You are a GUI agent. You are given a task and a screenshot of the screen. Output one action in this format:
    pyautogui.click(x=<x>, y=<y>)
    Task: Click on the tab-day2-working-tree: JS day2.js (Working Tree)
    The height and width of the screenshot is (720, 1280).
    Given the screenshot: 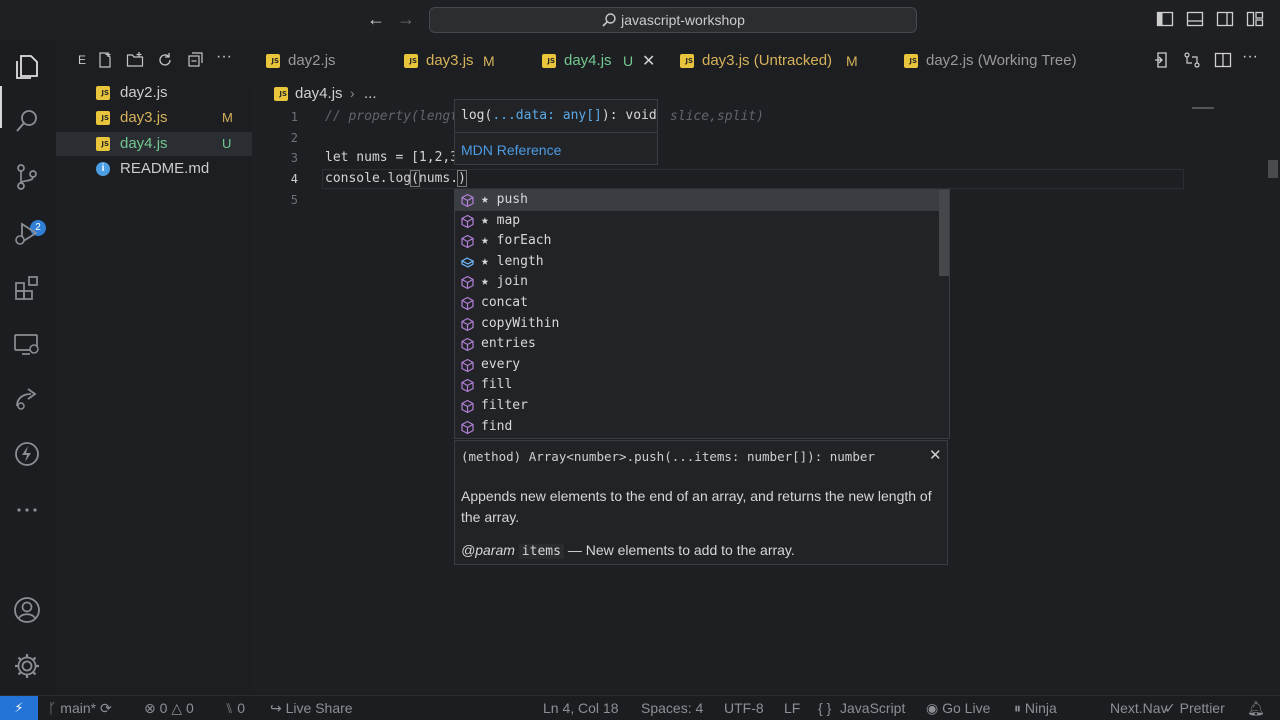 What is the action you would take?
    pyautogui.click(x=1005, y=61)
    